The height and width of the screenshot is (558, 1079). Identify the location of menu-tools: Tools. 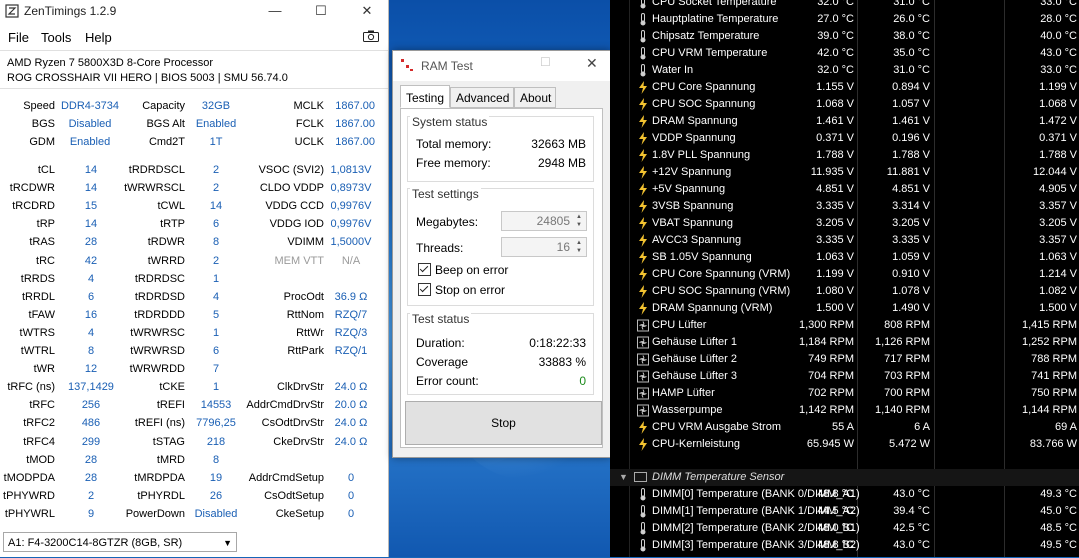
(56, 37).